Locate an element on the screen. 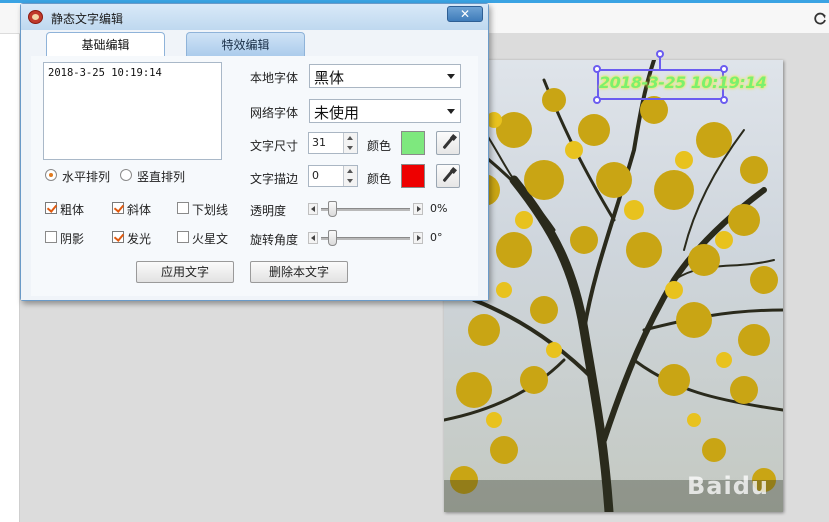 The width and height of the screenshot is (829, 522). refresh-icon is located at coordinates (820, 19).